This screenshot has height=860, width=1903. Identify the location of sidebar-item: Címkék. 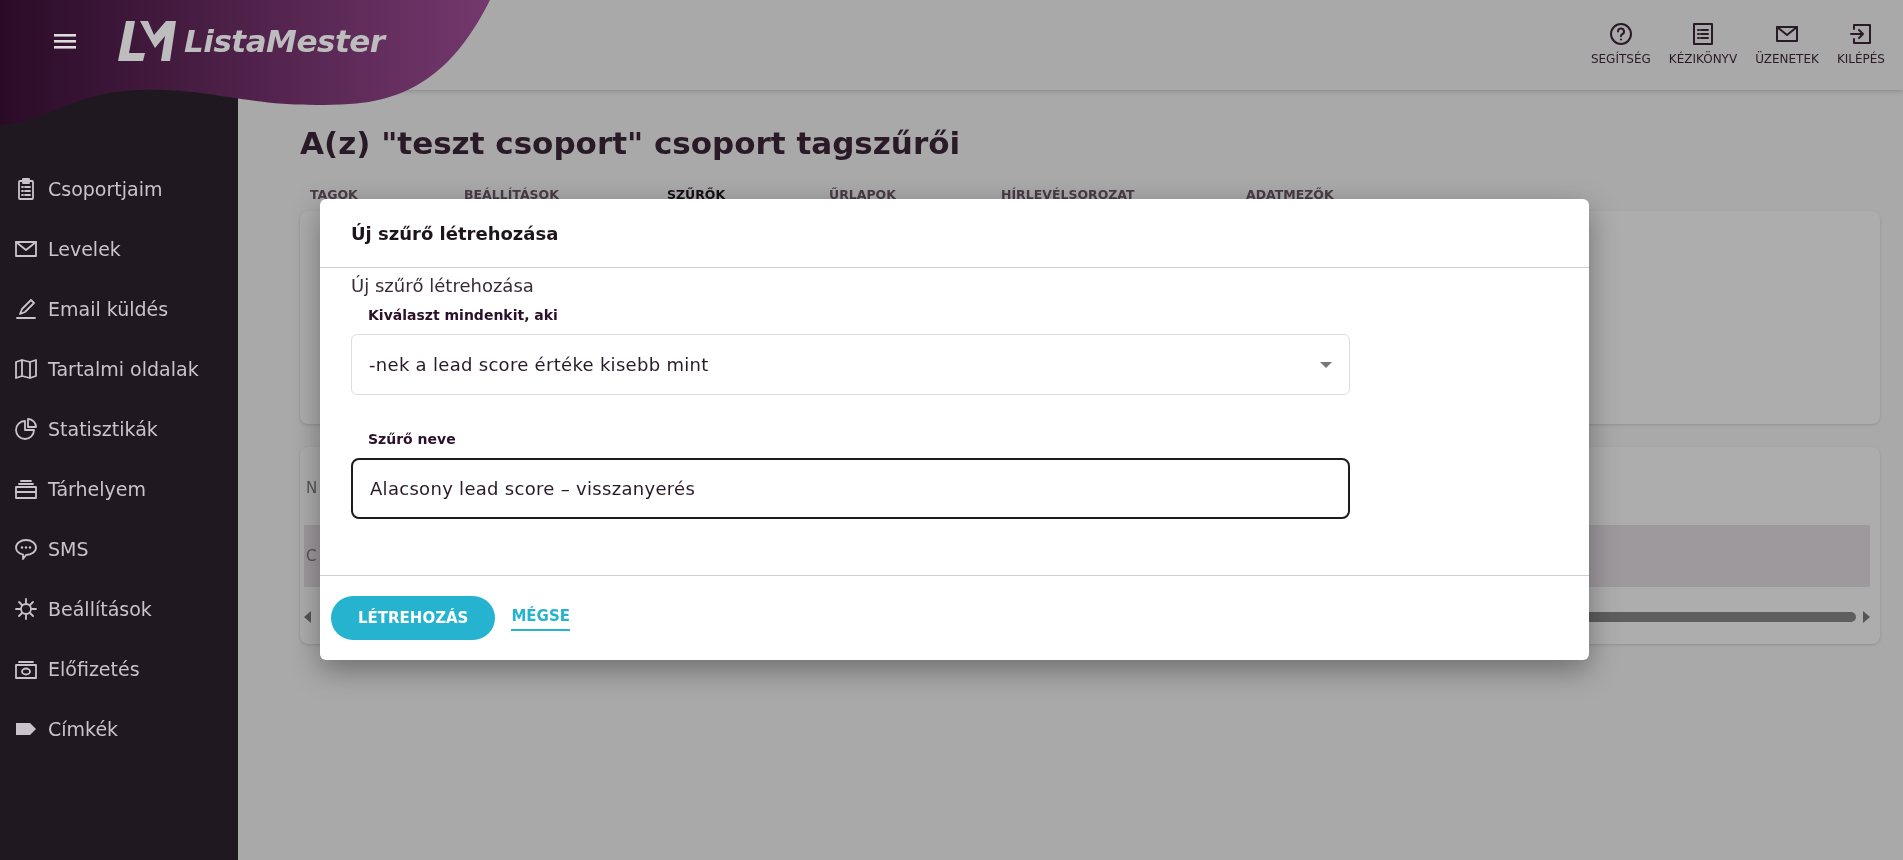
(119, 729).